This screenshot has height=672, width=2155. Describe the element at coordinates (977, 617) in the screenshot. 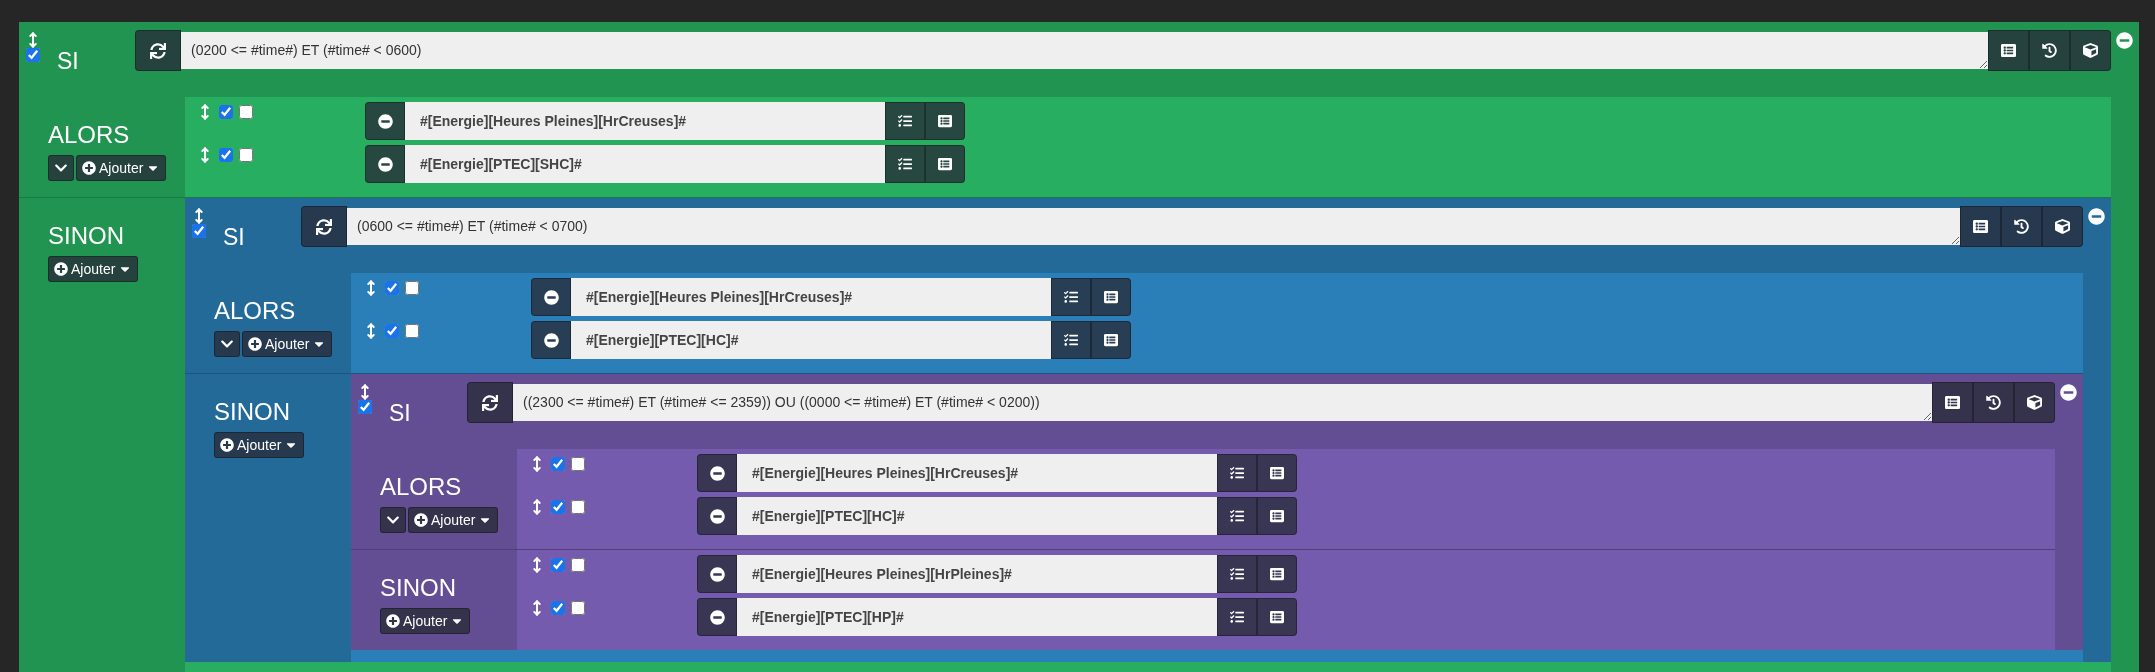

I see `expression-field: #[Energie][PTEC][HP]#` at that location.